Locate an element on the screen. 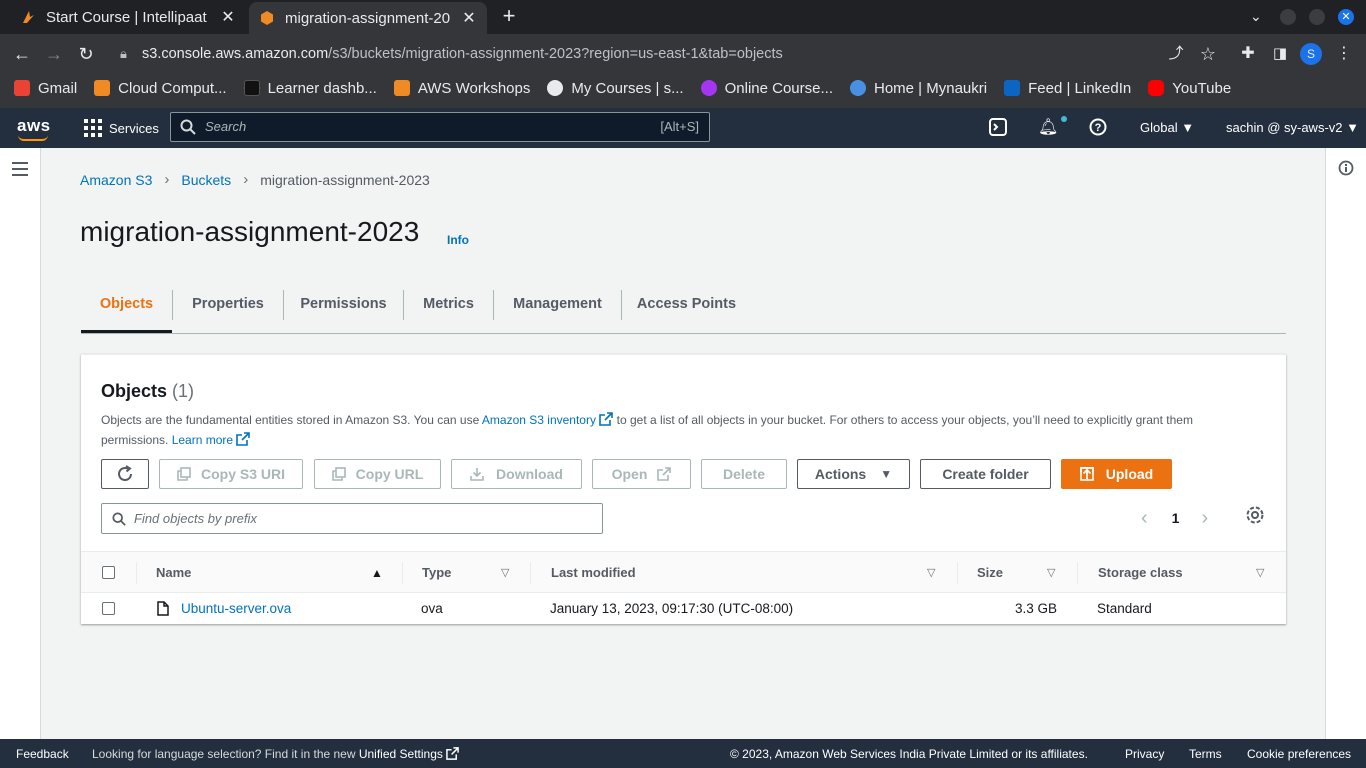 This screenshot has width=1366, height=768. caret-down-icon: ▼ is located at coordinates (886, 474).